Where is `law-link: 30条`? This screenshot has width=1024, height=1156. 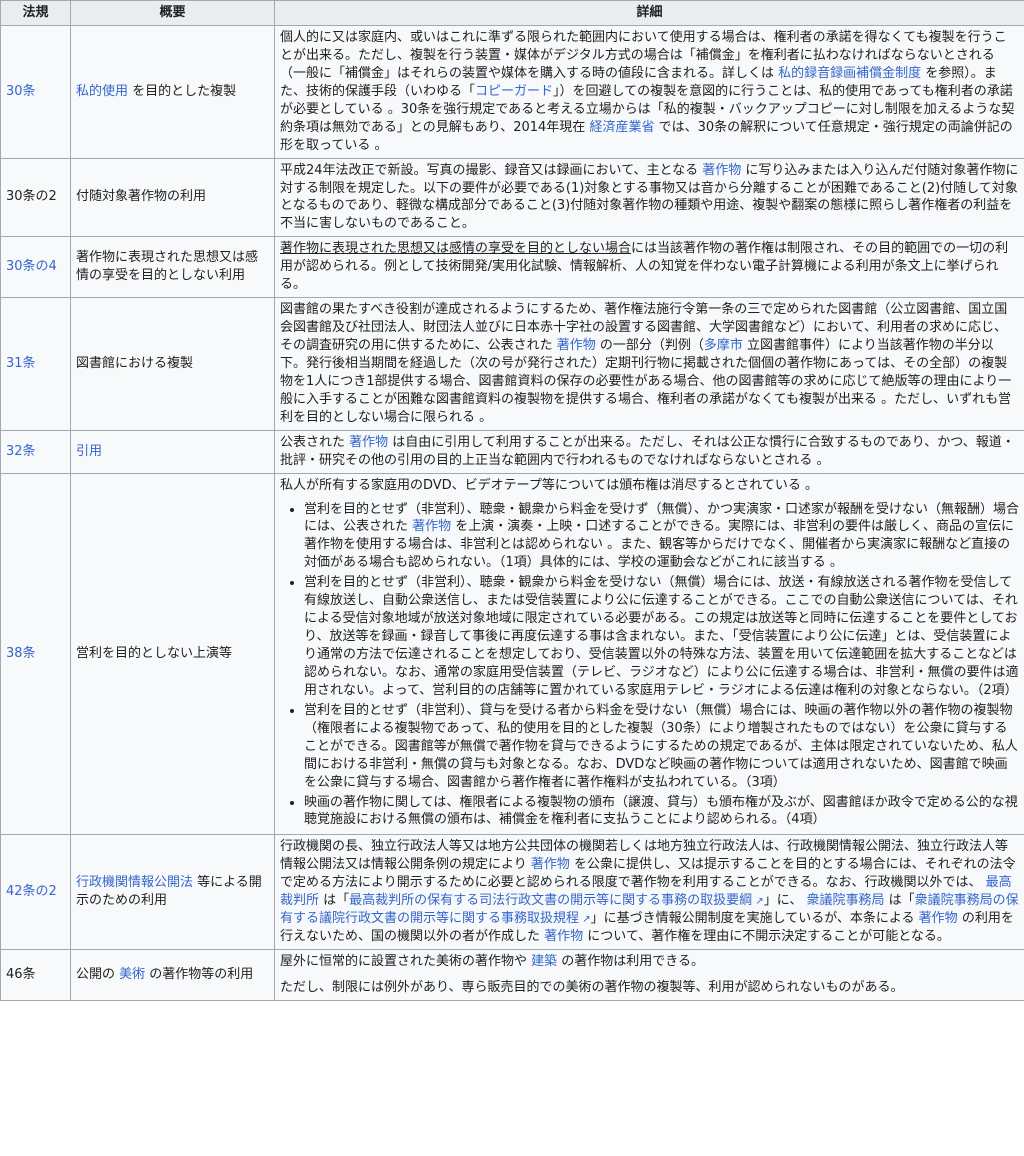
law-link: 30条 is located at coordinates (21, 91).